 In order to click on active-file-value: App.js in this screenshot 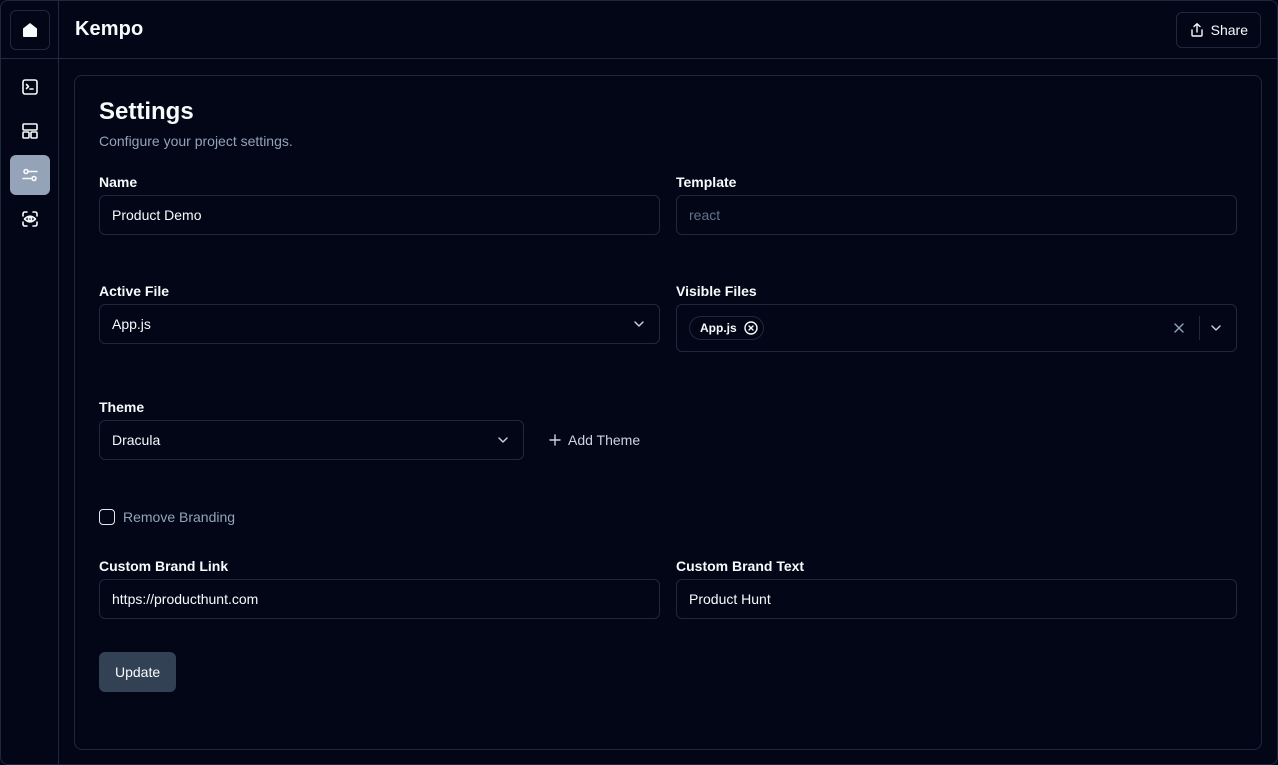, I will do `click(131, 324)`.